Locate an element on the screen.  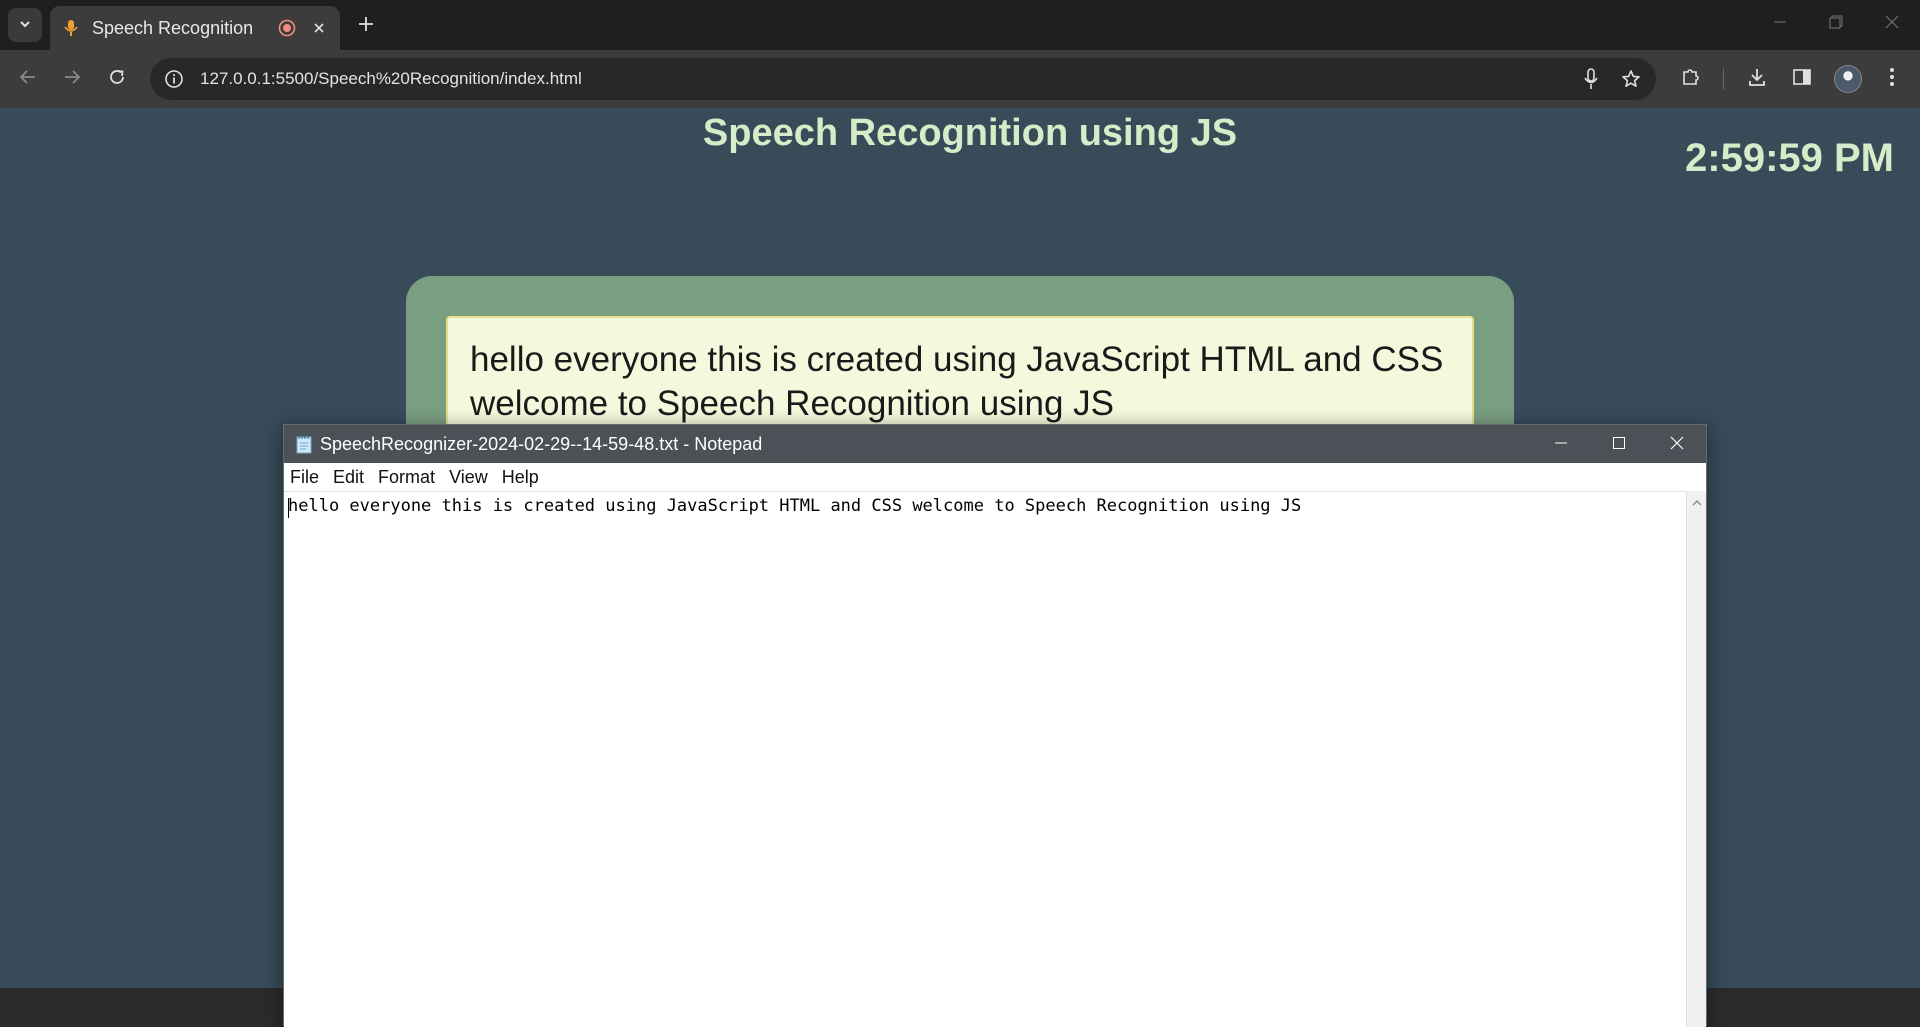
chevron-down-icon is located at coordinates (25, 25).